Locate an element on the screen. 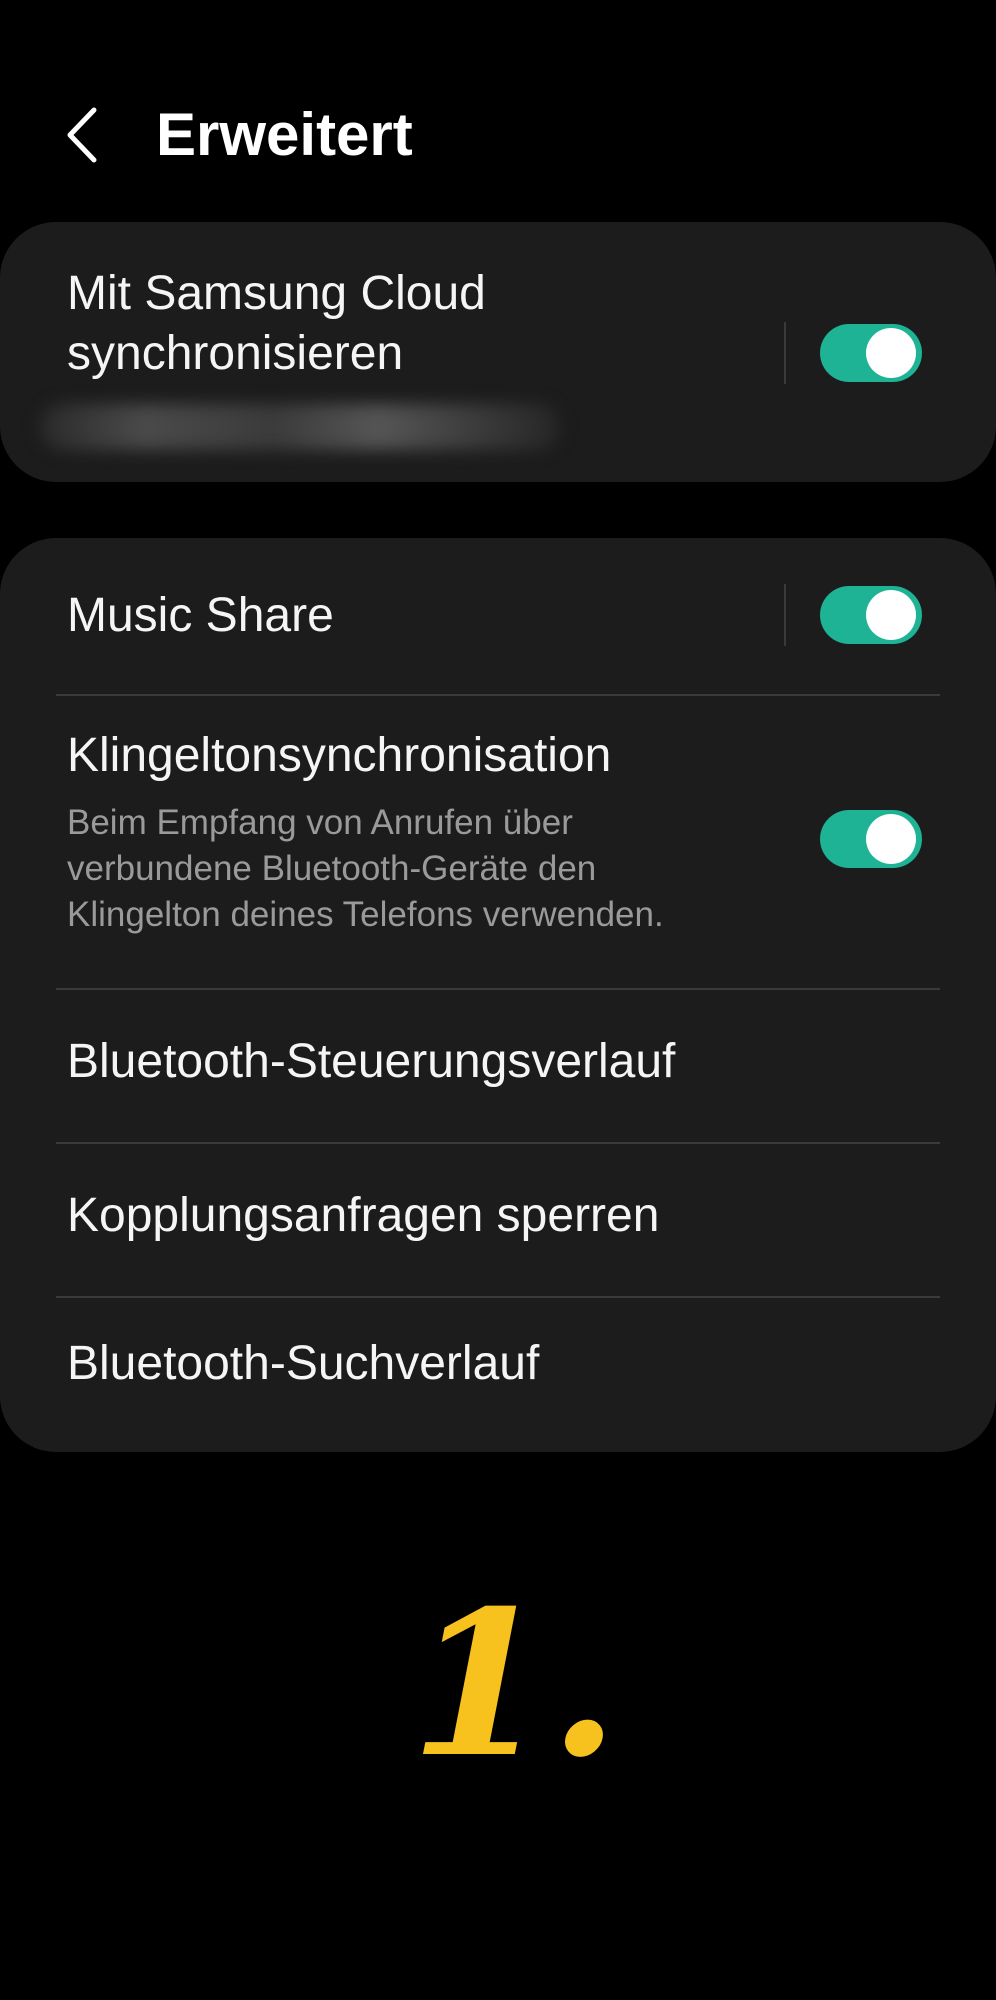 Image resolution: width=996 pixels, height=2000 pixels. page-title: Erweitert is located at coordinates (284, 134).